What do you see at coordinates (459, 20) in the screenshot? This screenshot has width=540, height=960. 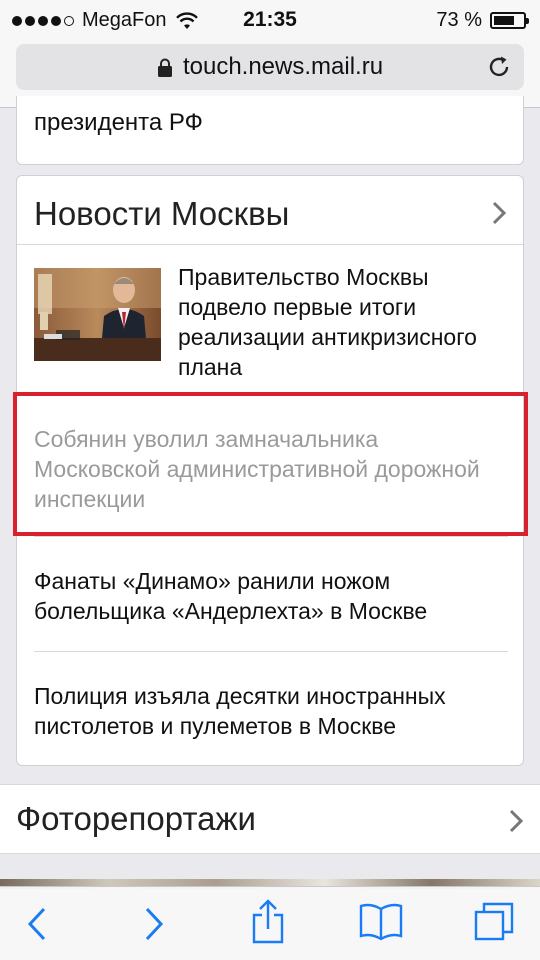 I see `battery-percentage: 73 %` at bounding box center [459, 20].